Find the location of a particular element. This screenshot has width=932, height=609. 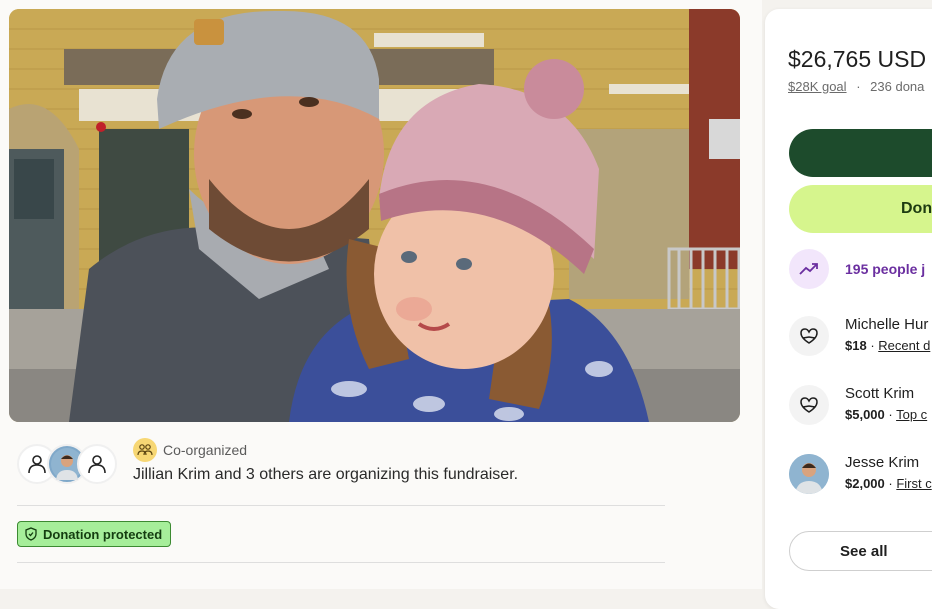

trending-up-icon is located at coordinates (809, 269).